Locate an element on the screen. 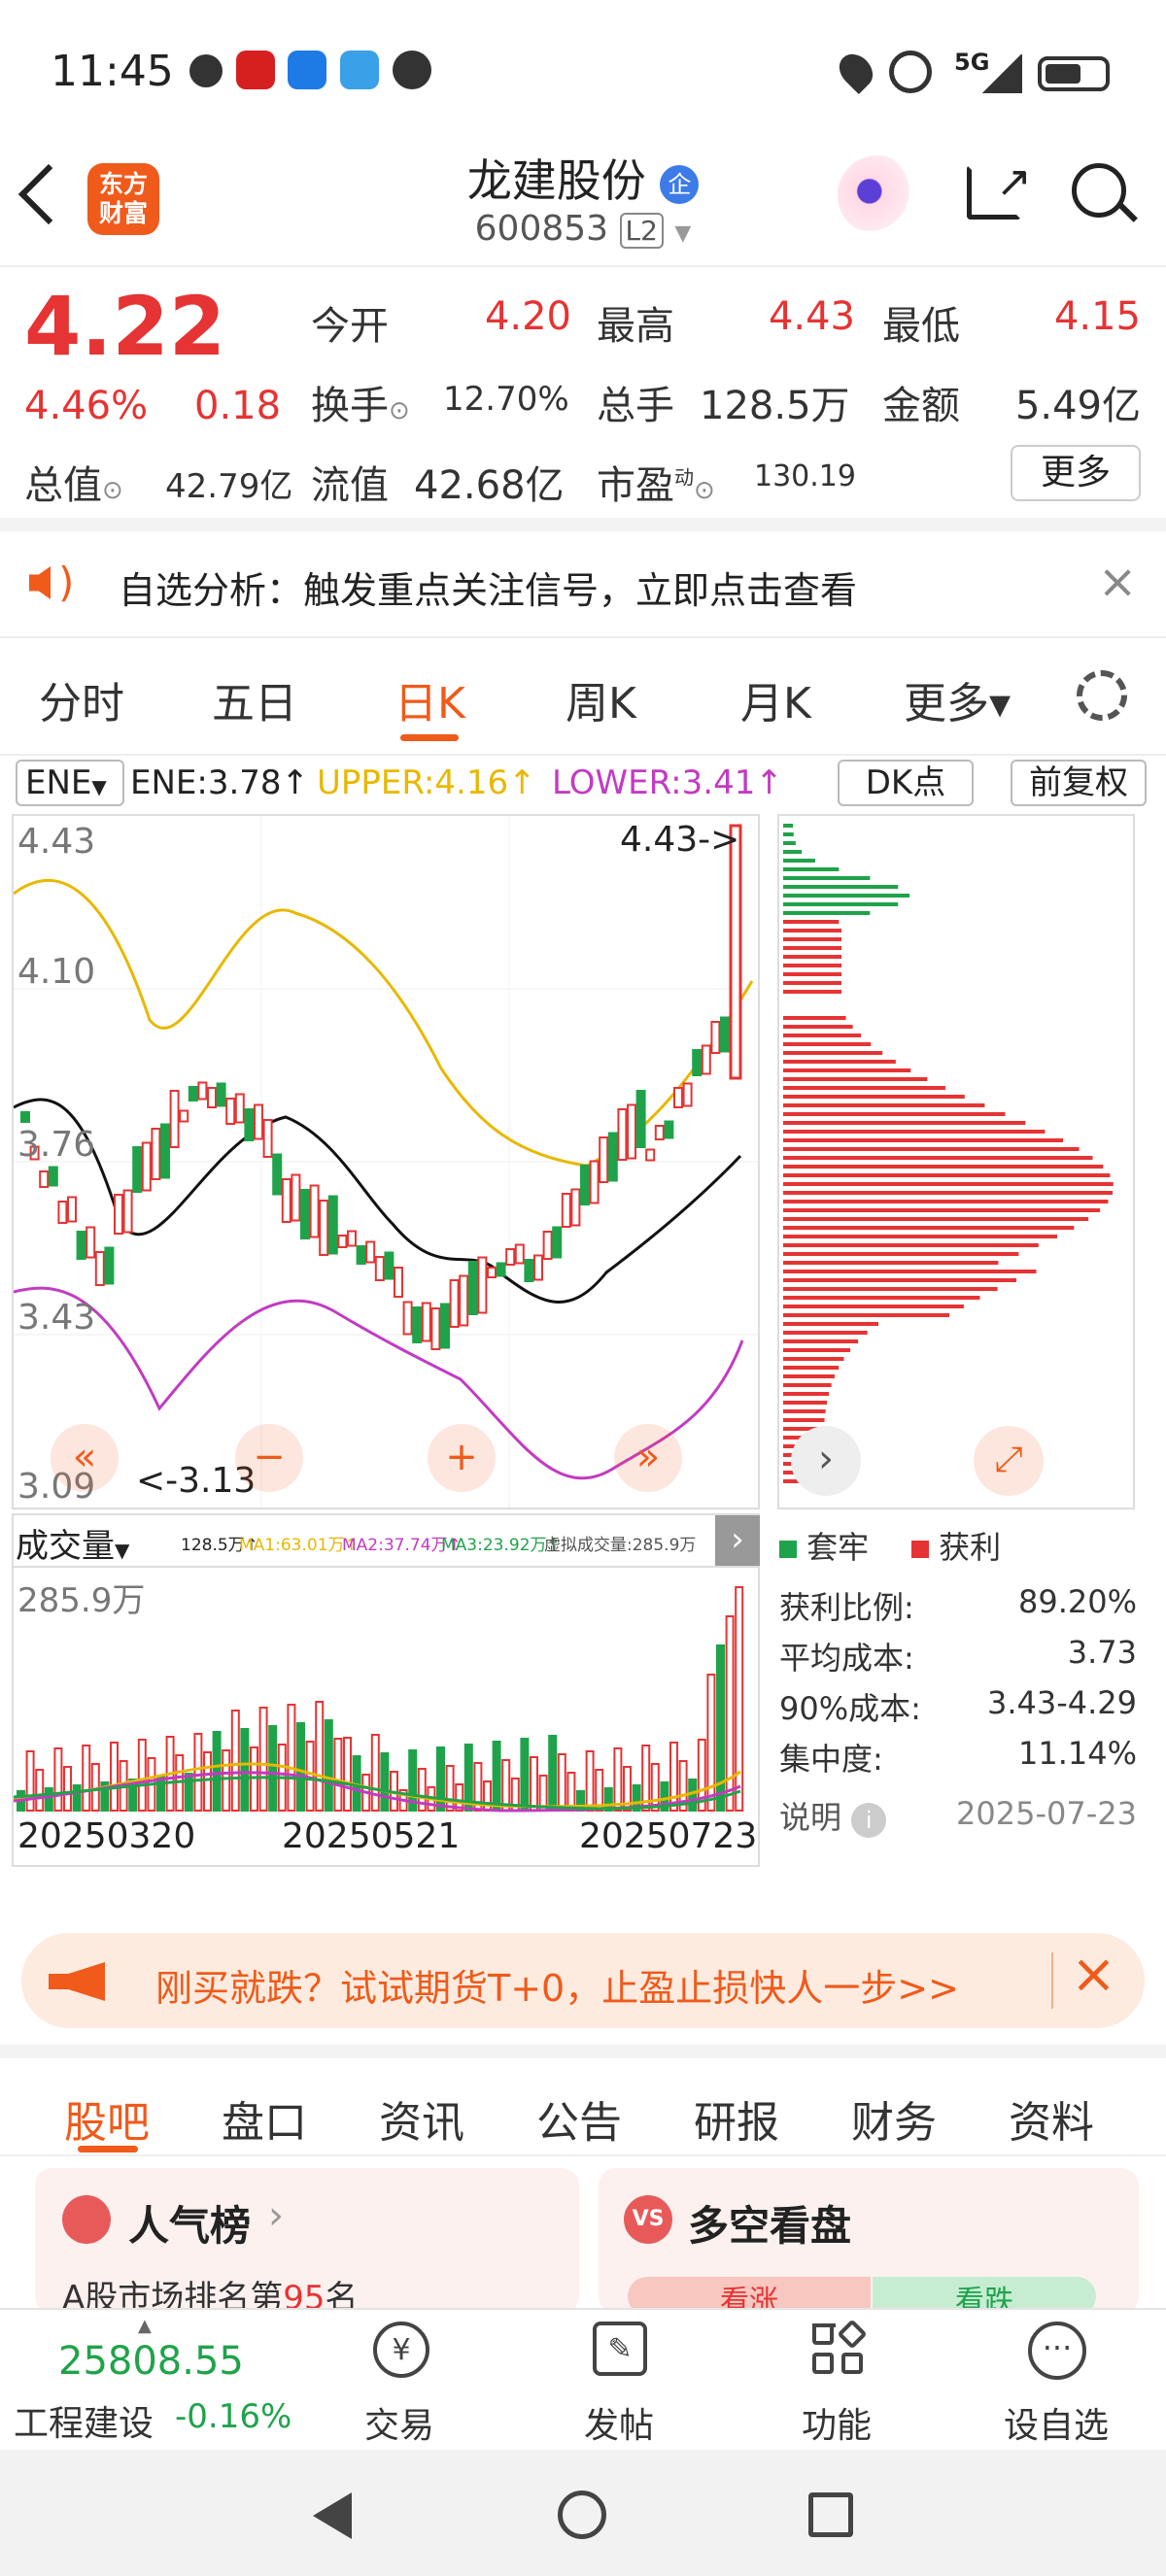 The image size is (1166, 2576). nav-add-watchlist: ··· 设自选 is located at coordinates (1056, 2381).